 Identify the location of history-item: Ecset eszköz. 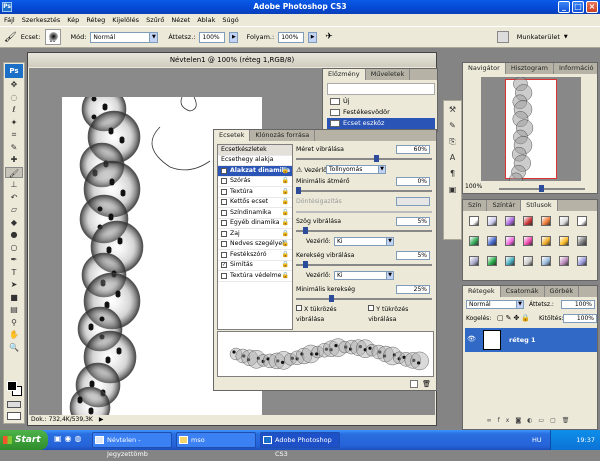
(381, 123).